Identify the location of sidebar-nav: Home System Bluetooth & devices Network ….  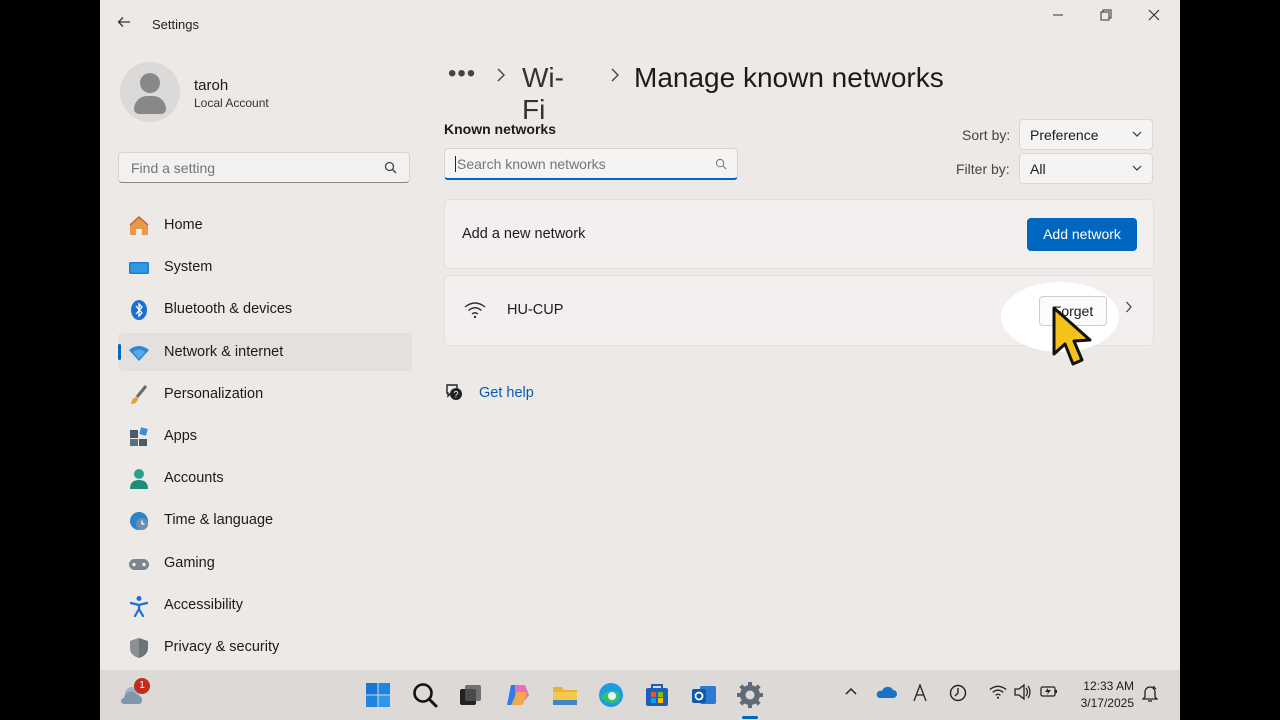
(265, 438).